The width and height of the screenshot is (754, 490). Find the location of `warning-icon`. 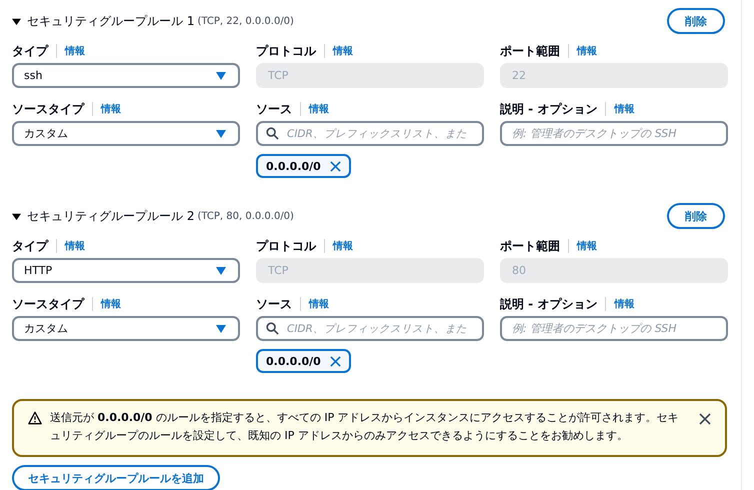

warning-icon is located at coordinates (35, 418).